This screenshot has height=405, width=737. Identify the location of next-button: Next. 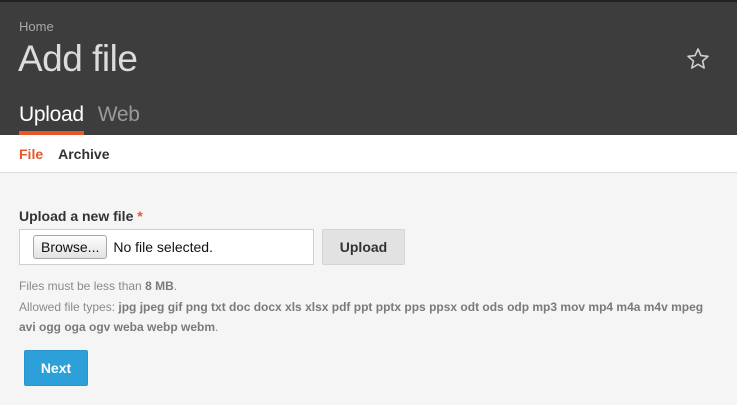
(56, 368).